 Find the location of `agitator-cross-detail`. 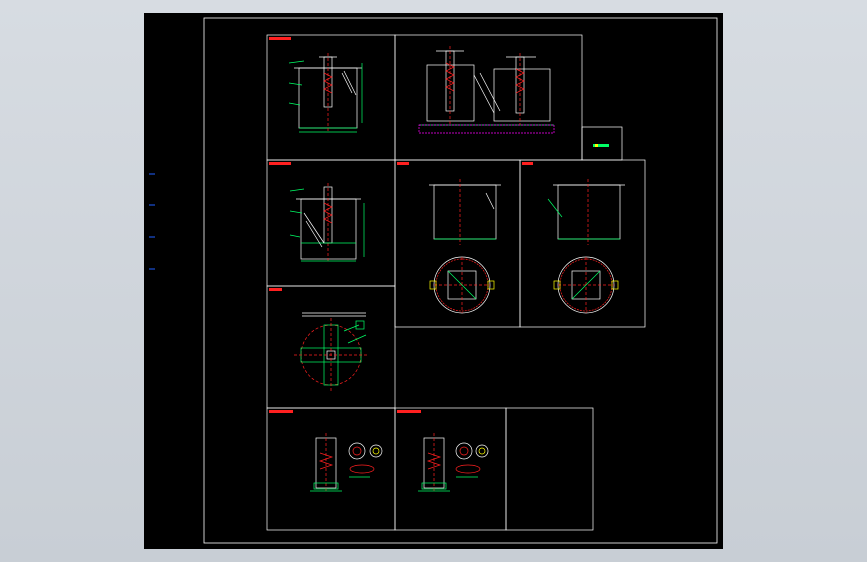

agitator-cross-detail is located at coordinates (331, 352).